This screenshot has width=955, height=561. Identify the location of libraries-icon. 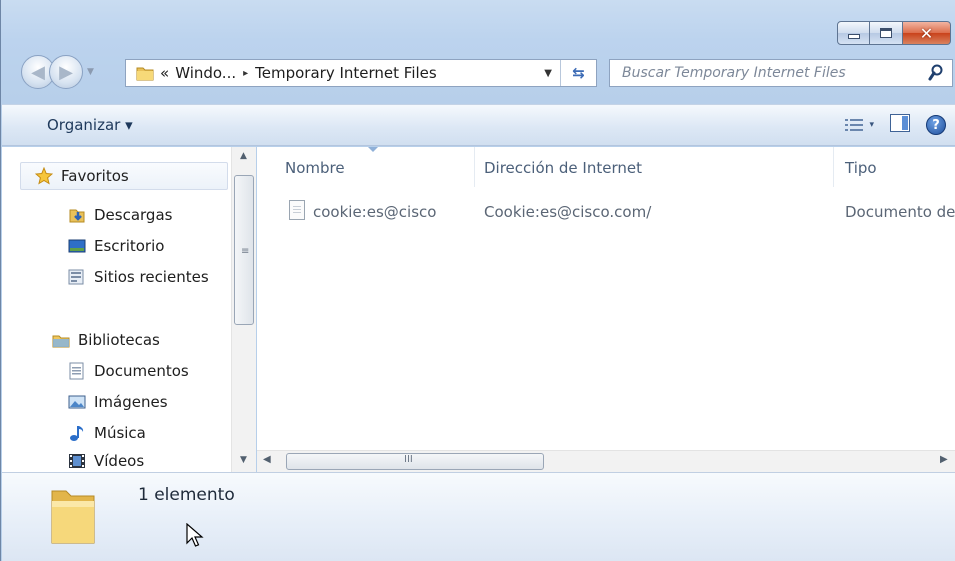
(61, 340).